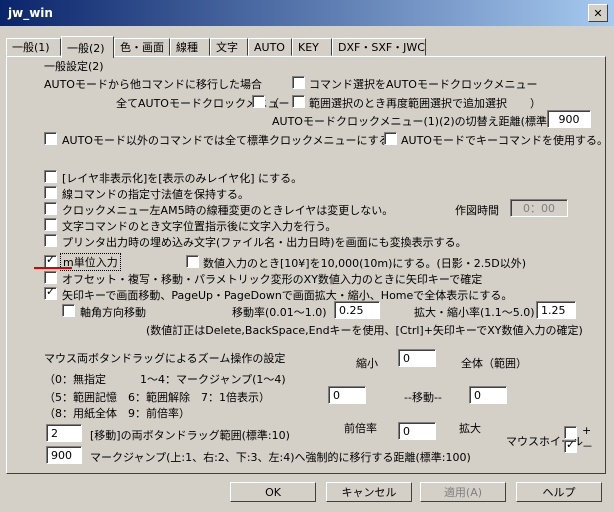 The width and height of the screenshot is (614, 512). I want to click on arrow-screen-checkbox, so click(50, 292).